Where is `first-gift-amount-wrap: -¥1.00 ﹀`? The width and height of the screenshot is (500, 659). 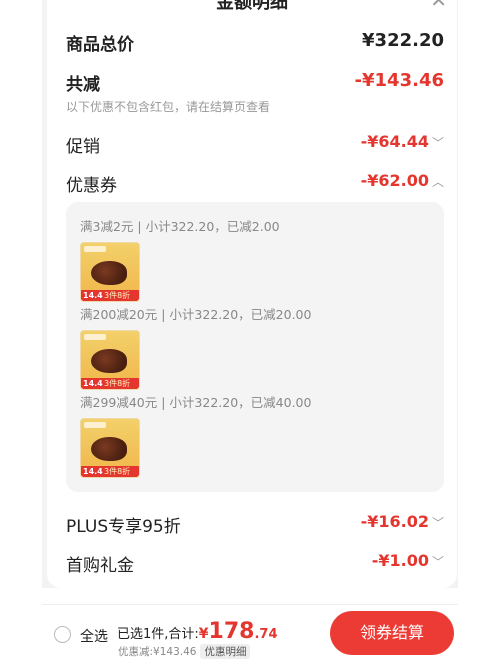 first-gift-amount-wrap: -¥1.00 ﹀ is located at coordinates (408, 560).